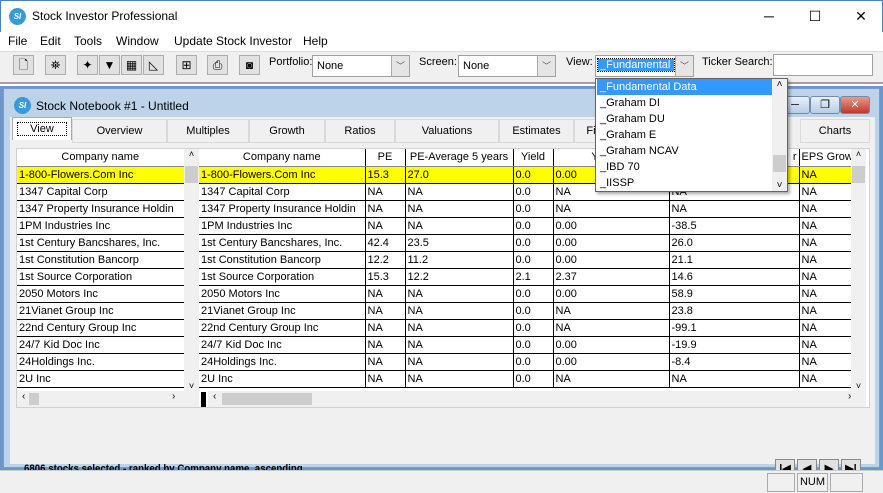  What do you see at coordinates (385, 158) in the screenshot?
I see `column-header: PE` at bounding box center [385, 158].